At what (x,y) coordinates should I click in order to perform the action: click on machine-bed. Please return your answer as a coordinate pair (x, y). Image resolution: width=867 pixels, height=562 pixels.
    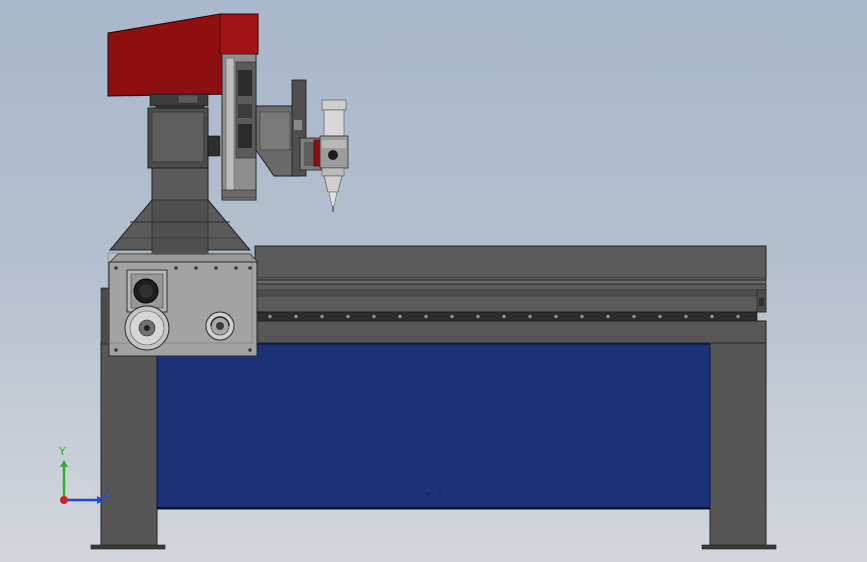
    Looking at the image, I should click on (510, 279).